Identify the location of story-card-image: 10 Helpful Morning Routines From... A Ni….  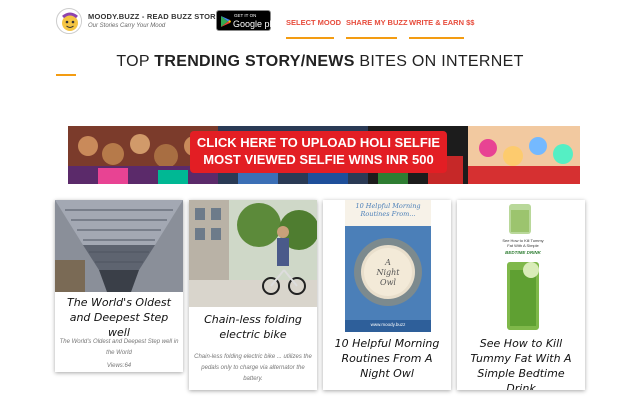
(388, 266).